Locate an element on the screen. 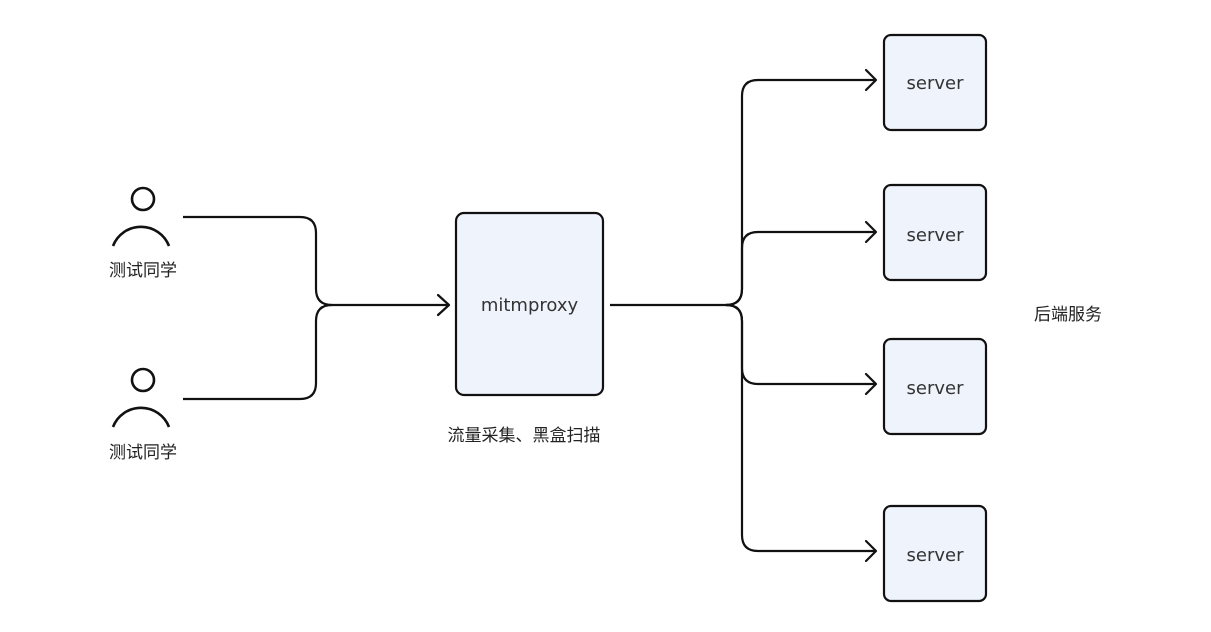 This screenshot has height=632, width=1211. server-node-1: server is located at coordinates (935, 82).